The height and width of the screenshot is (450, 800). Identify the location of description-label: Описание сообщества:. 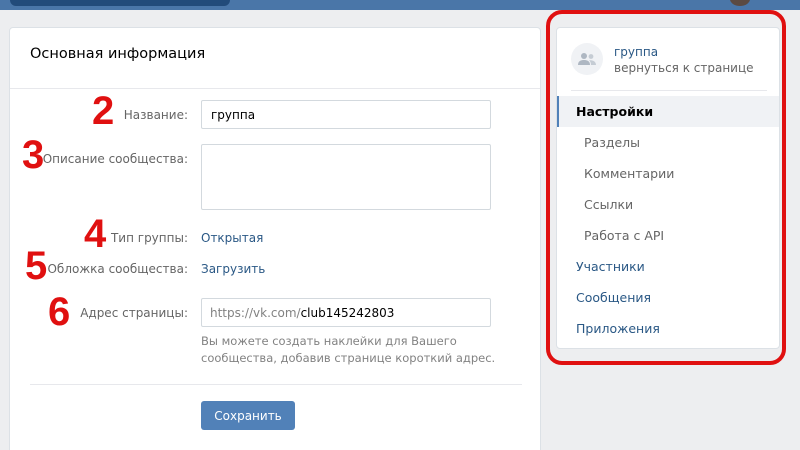
(115, 159).